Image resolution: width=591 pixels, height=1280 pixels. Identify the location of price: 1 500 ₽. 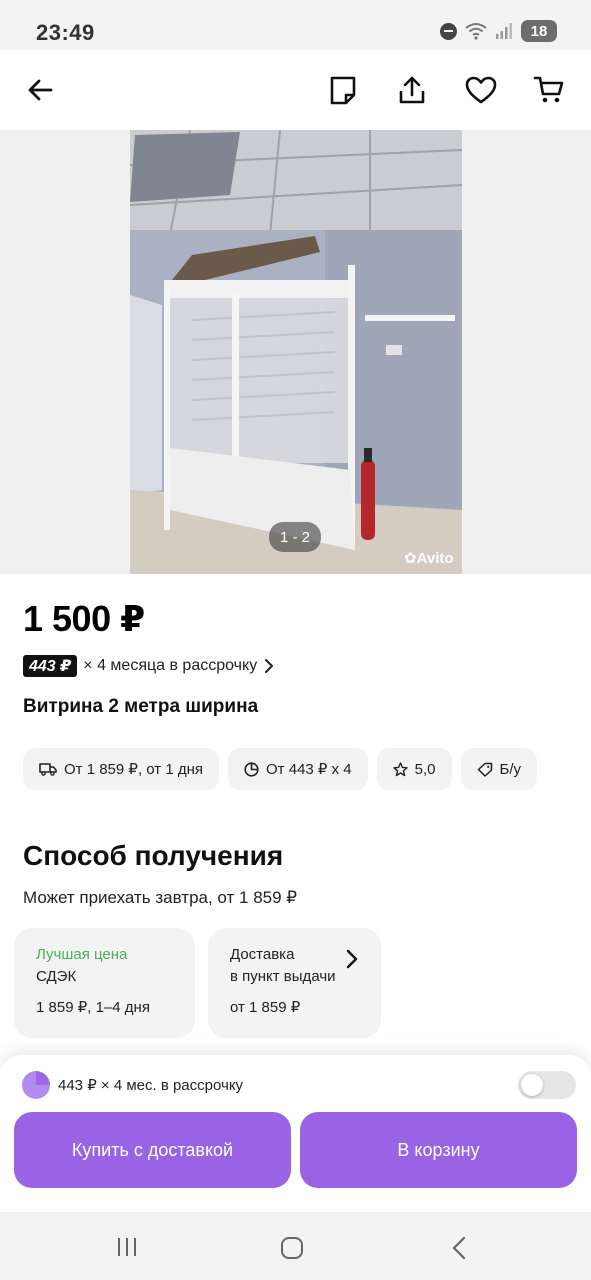
(84, 618).